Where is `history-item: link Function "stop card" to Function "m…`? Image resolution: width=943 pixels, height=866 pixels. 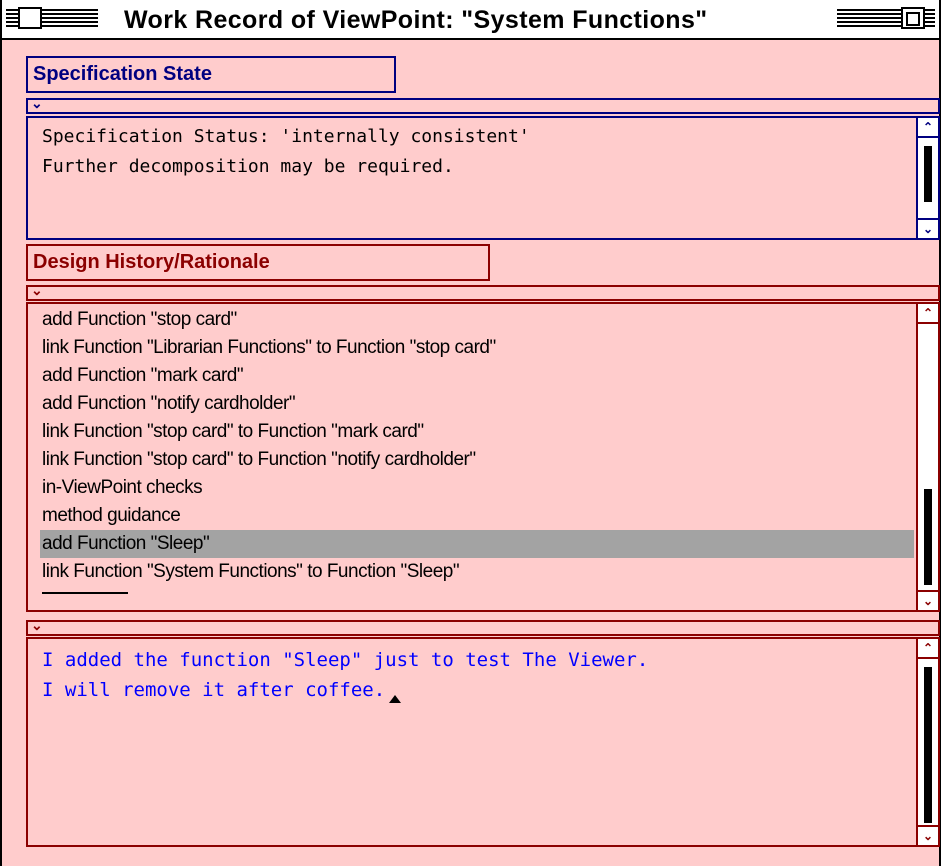
history-item: link Function "stop card" to Function "m… is located at coordinates (479, 432).